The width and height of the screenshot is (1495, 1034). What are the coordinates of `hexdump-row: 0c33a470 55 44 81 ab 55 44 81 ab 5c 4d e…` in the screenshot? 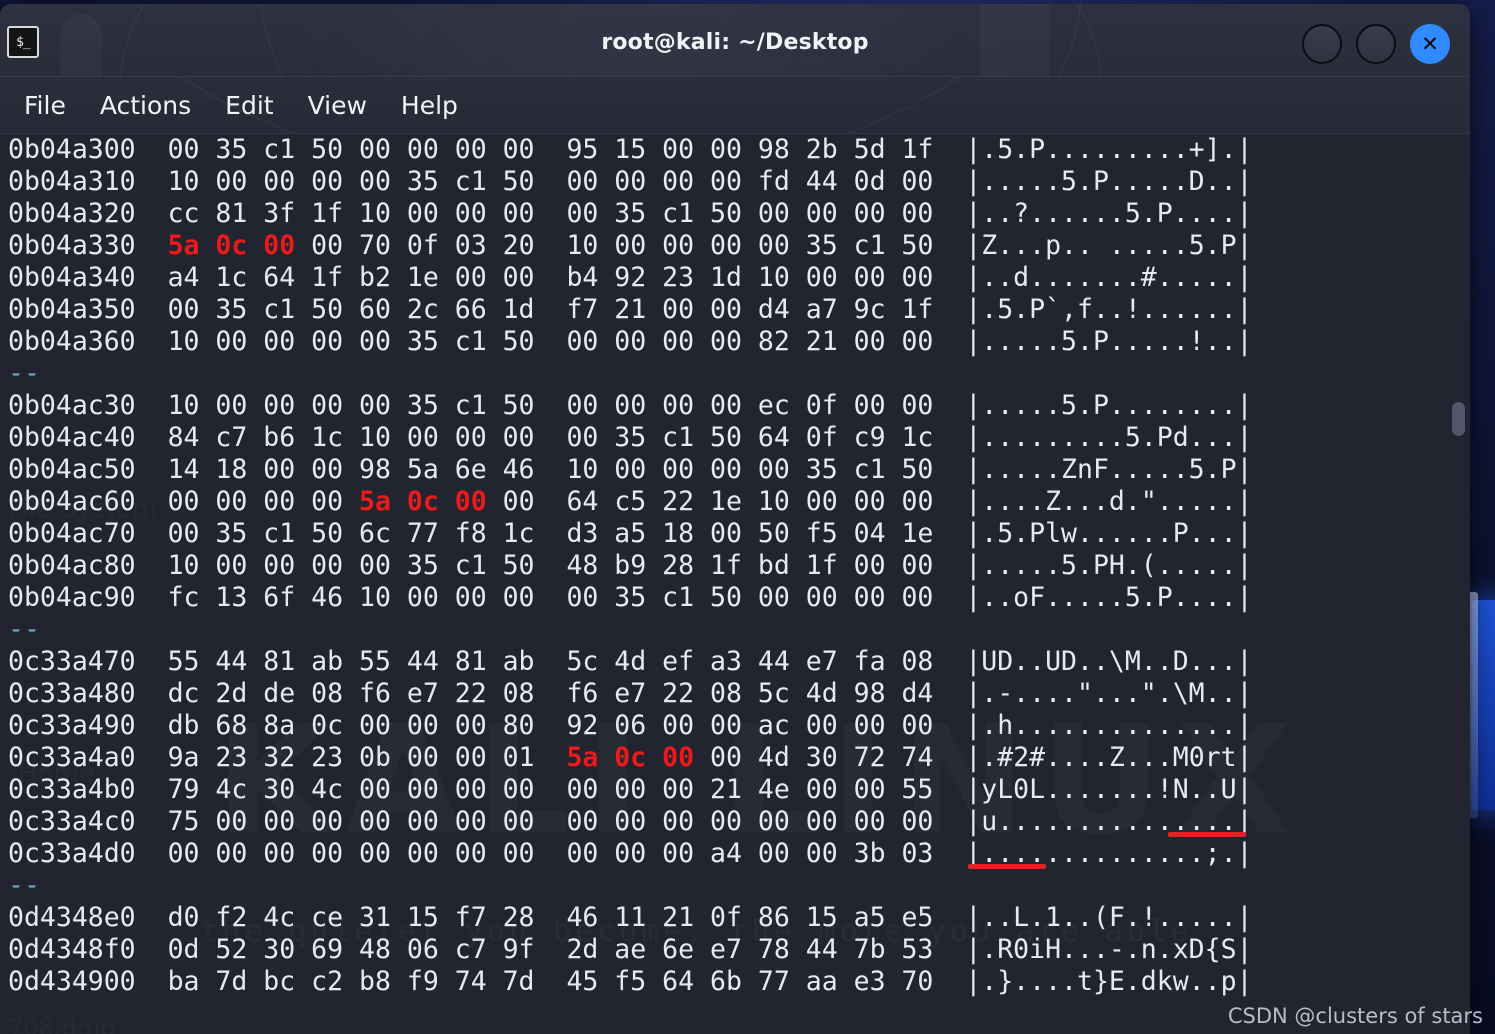 It's located at (739, 662).